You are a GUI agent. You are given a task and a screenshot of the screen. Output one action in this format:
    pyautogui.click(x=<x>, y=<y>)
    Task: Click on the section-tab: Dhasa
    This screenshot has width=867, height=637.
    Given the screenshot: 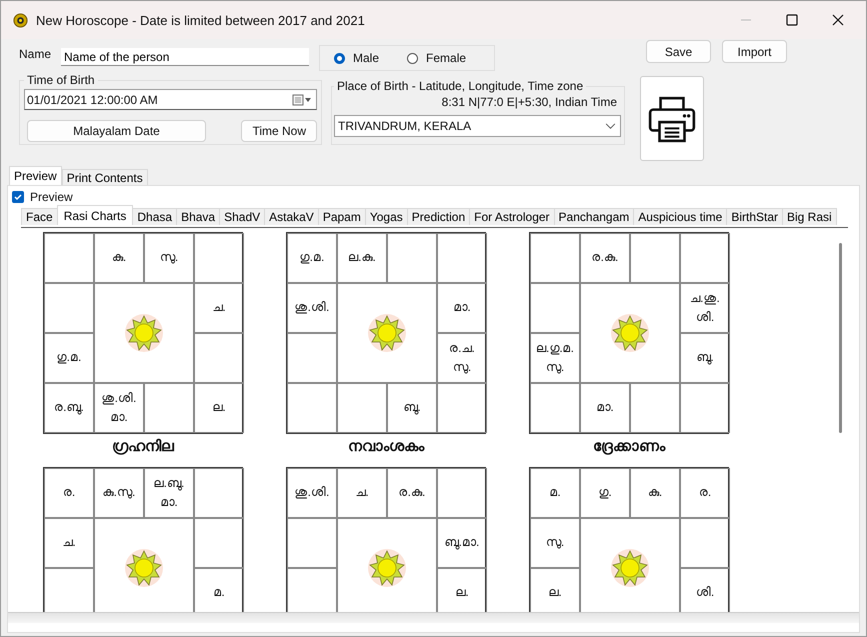 What is the action you would take?
    pyautogui.click(x=155, y=216)
    